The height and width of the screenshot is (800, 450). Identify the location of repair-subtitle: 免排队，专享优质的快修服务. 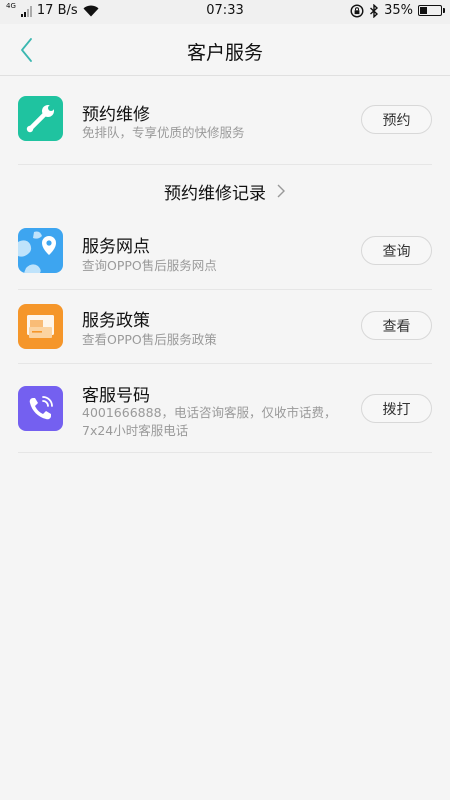
(163, 132).